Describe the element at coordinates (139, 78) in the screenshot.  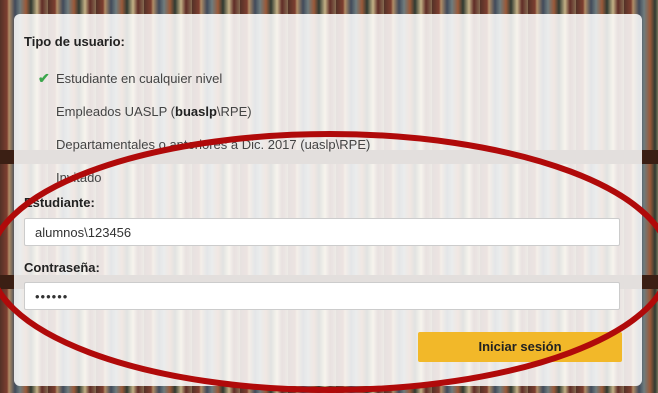
I see `user-type-option-estudiante: Estudiante en cualquier nivel` at that location.